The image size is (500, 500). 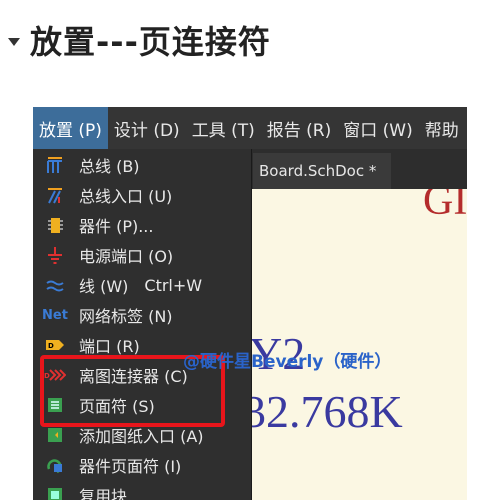 What do you see at coordinates (147, 128) in the screenshot?
I see `menu-design: 设计 (D)` at bounding box center [147, 128].